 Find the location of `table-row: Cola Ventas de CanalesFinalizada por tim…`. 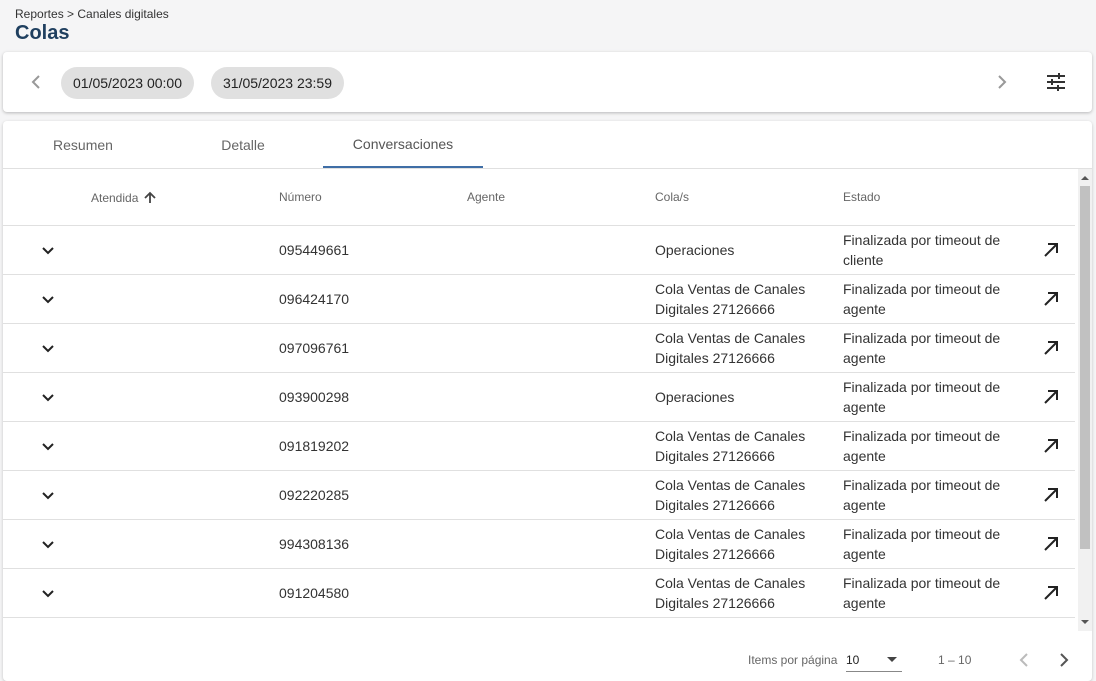

table-row: Cola Ventas de CanalesFinalizada por tim… is located at coordinates (539, 621).